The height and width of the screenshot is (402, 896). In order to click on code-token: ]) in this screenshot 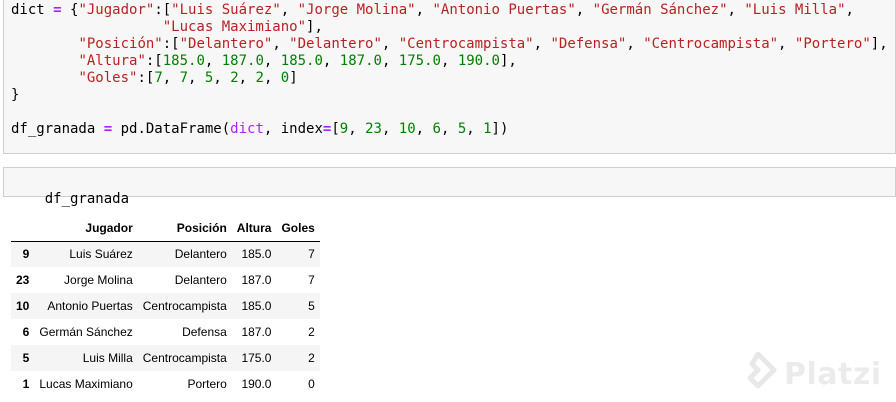, I will do `click(500, 129)`.